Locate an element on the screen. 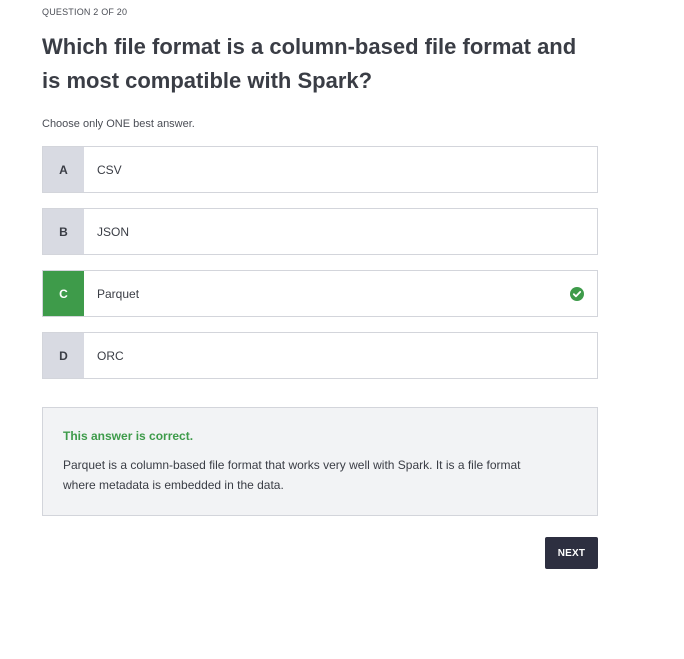  option-text: Parquet is located at coordinates (118, 293).